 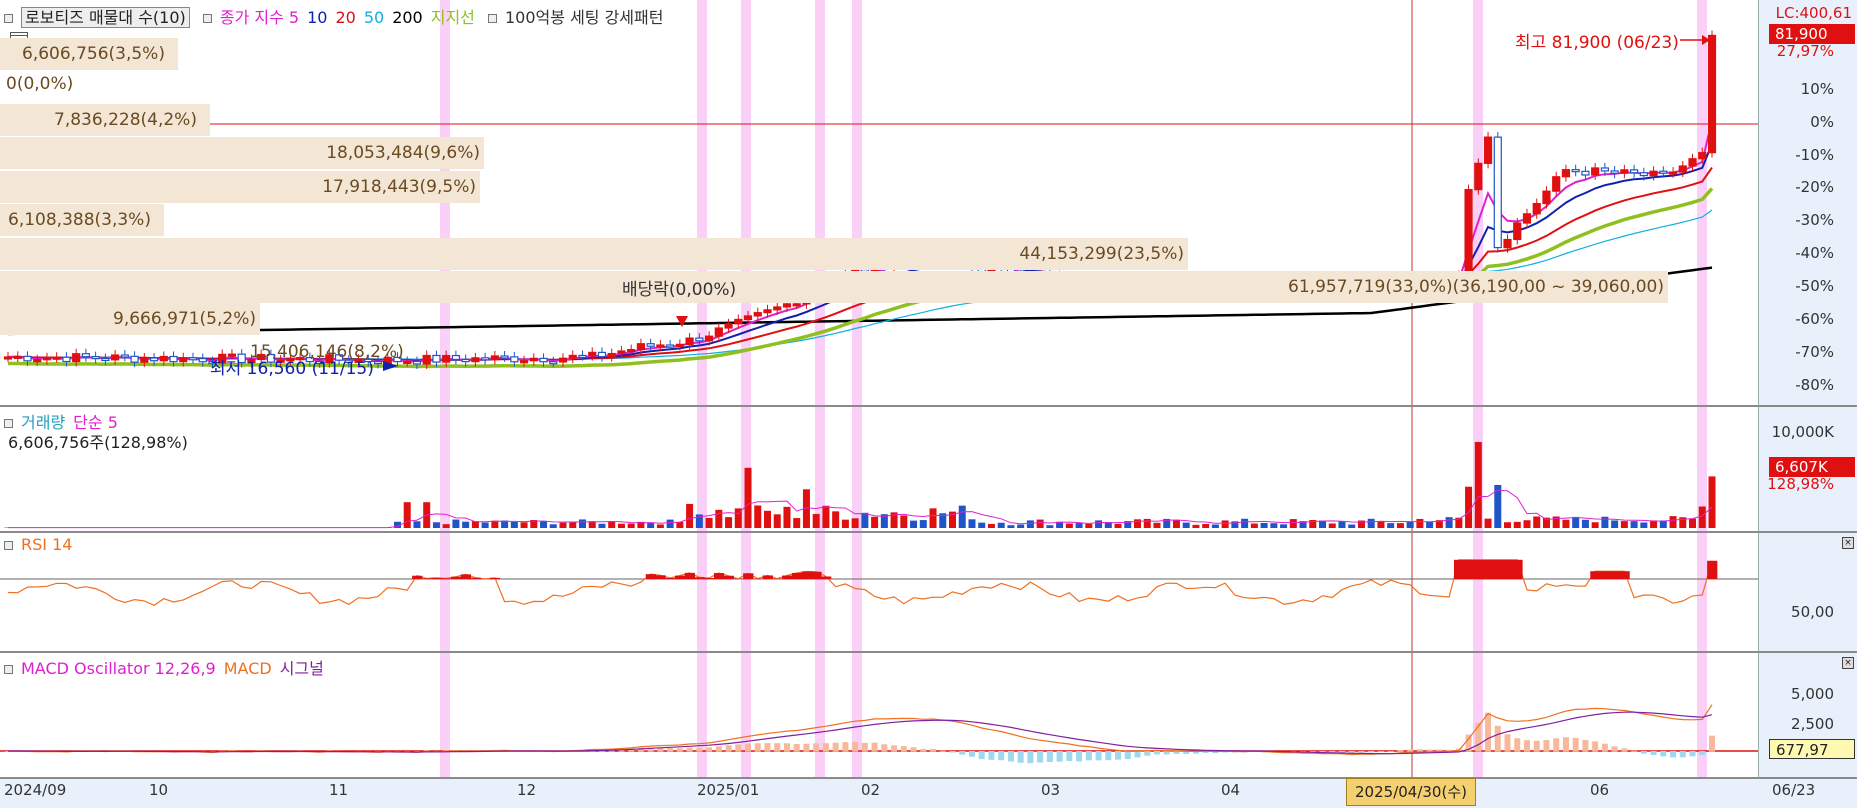 What do you see at coordinates (302, 668) in the screenshot?
I see `legend-signal: 시그널` at bounding box center [302, 668].